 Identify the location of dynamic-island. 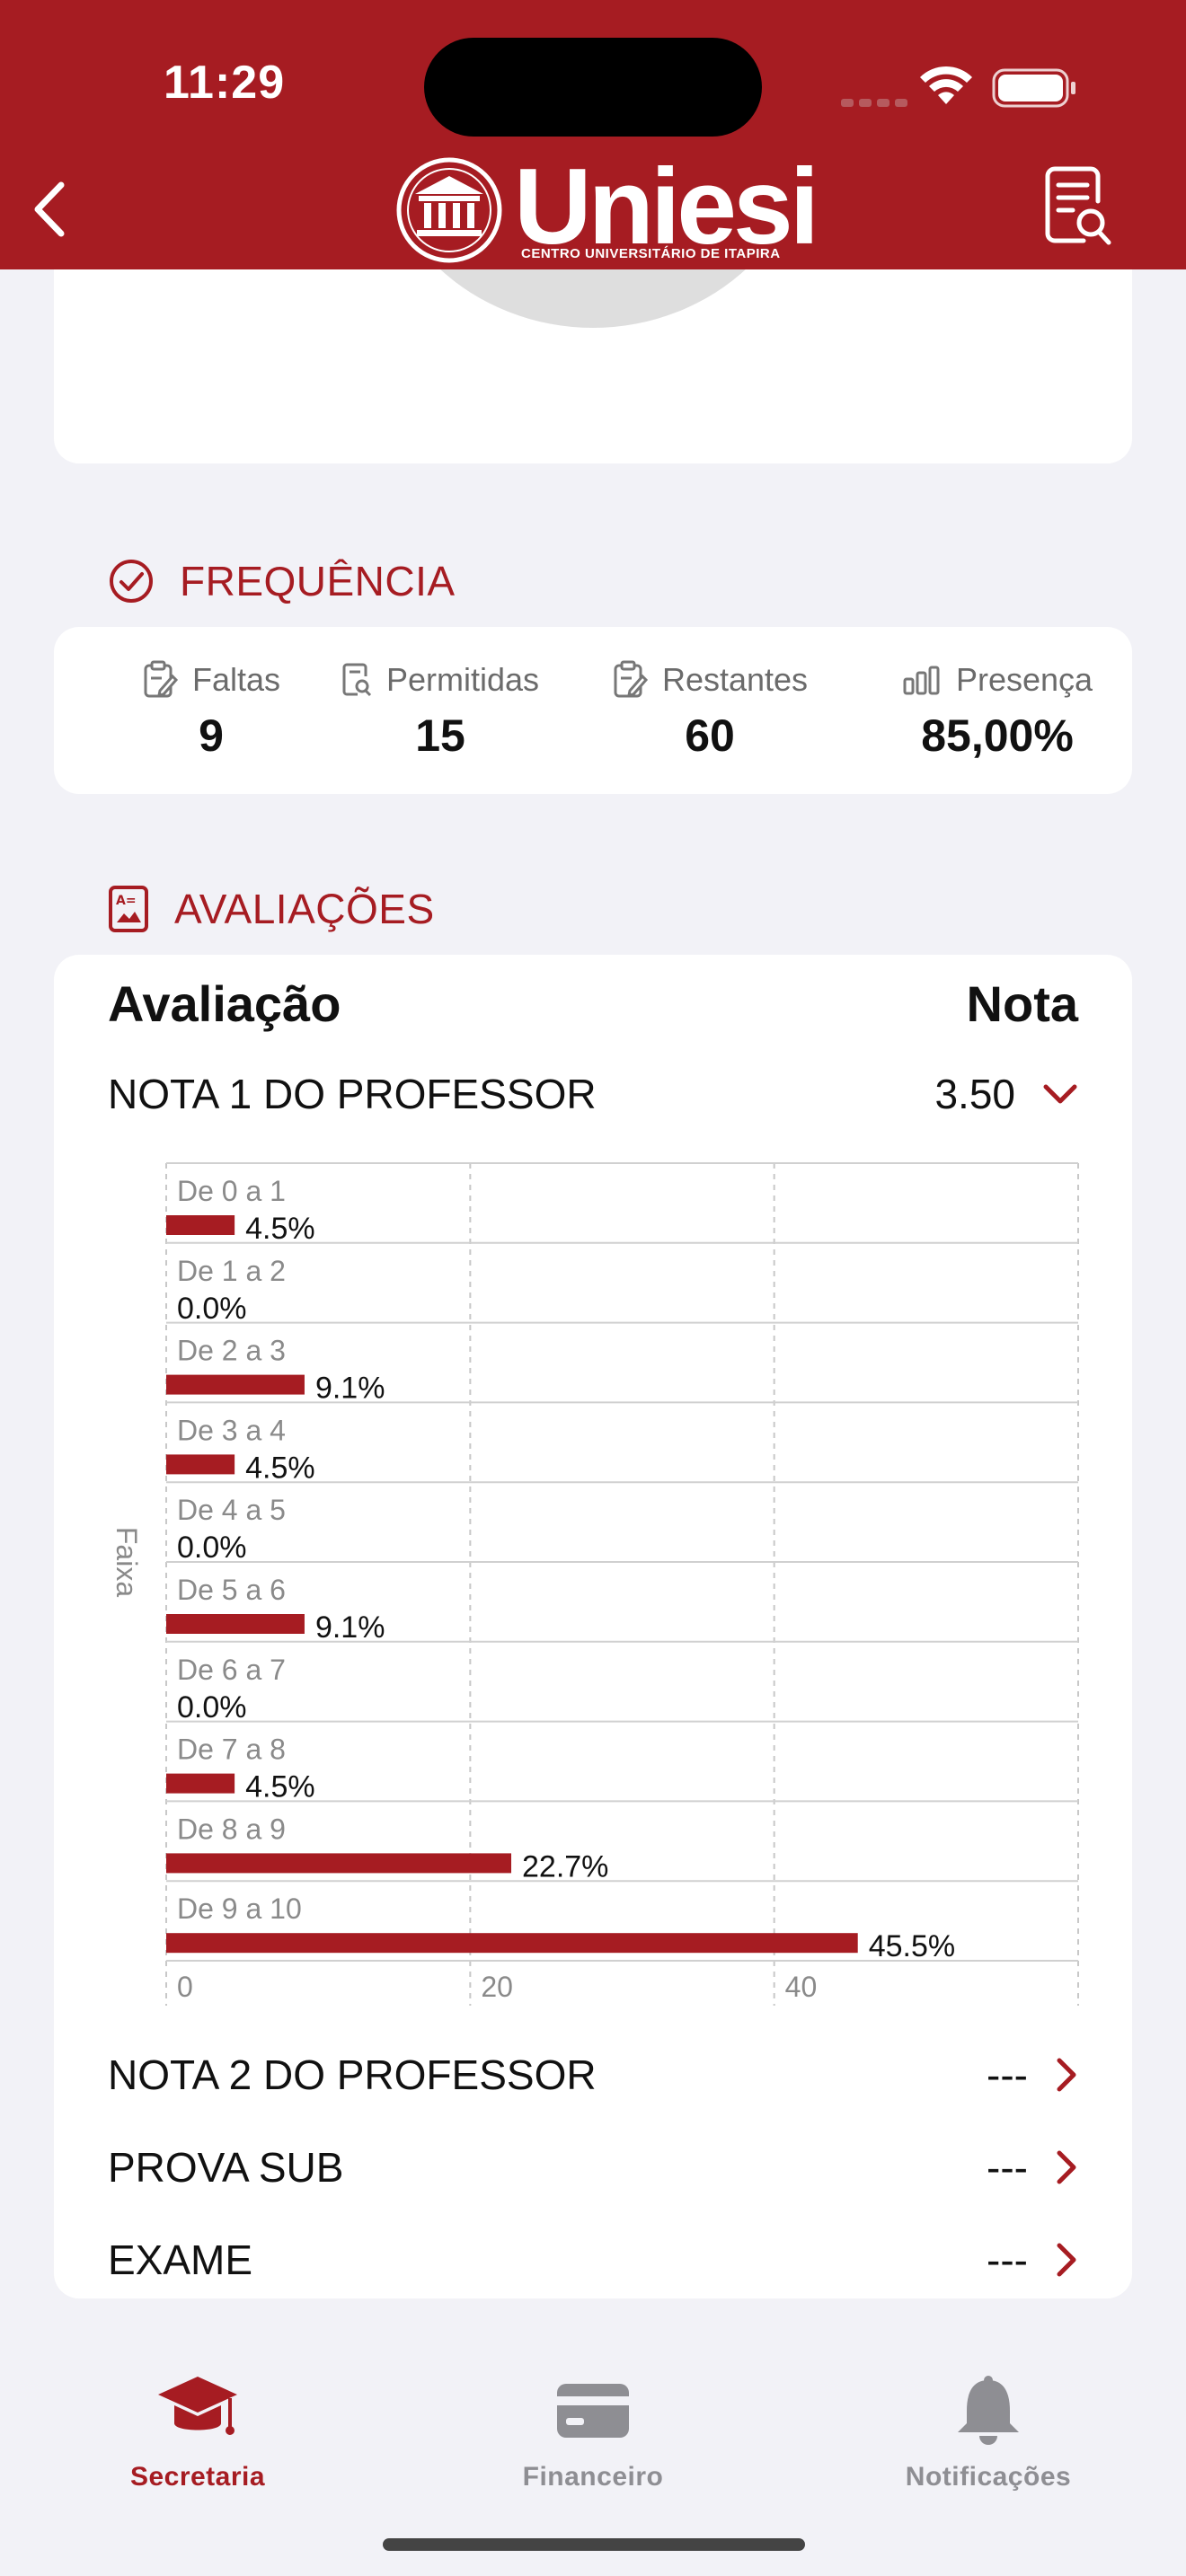
(593, 87).